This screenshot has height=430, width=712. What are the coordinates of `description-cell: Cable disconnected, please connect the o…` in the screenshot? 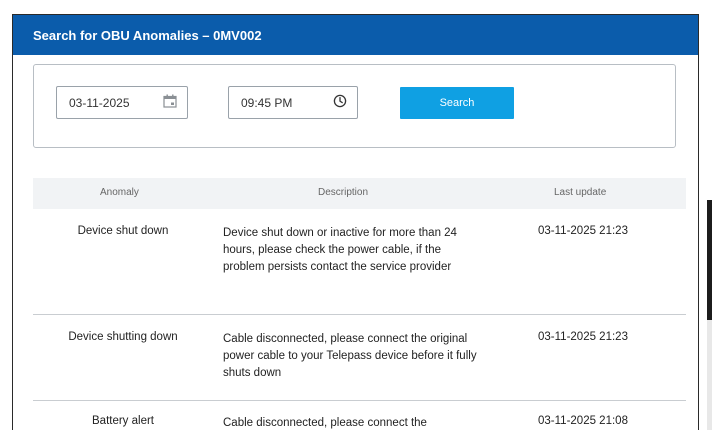 It's located at (350, 356).